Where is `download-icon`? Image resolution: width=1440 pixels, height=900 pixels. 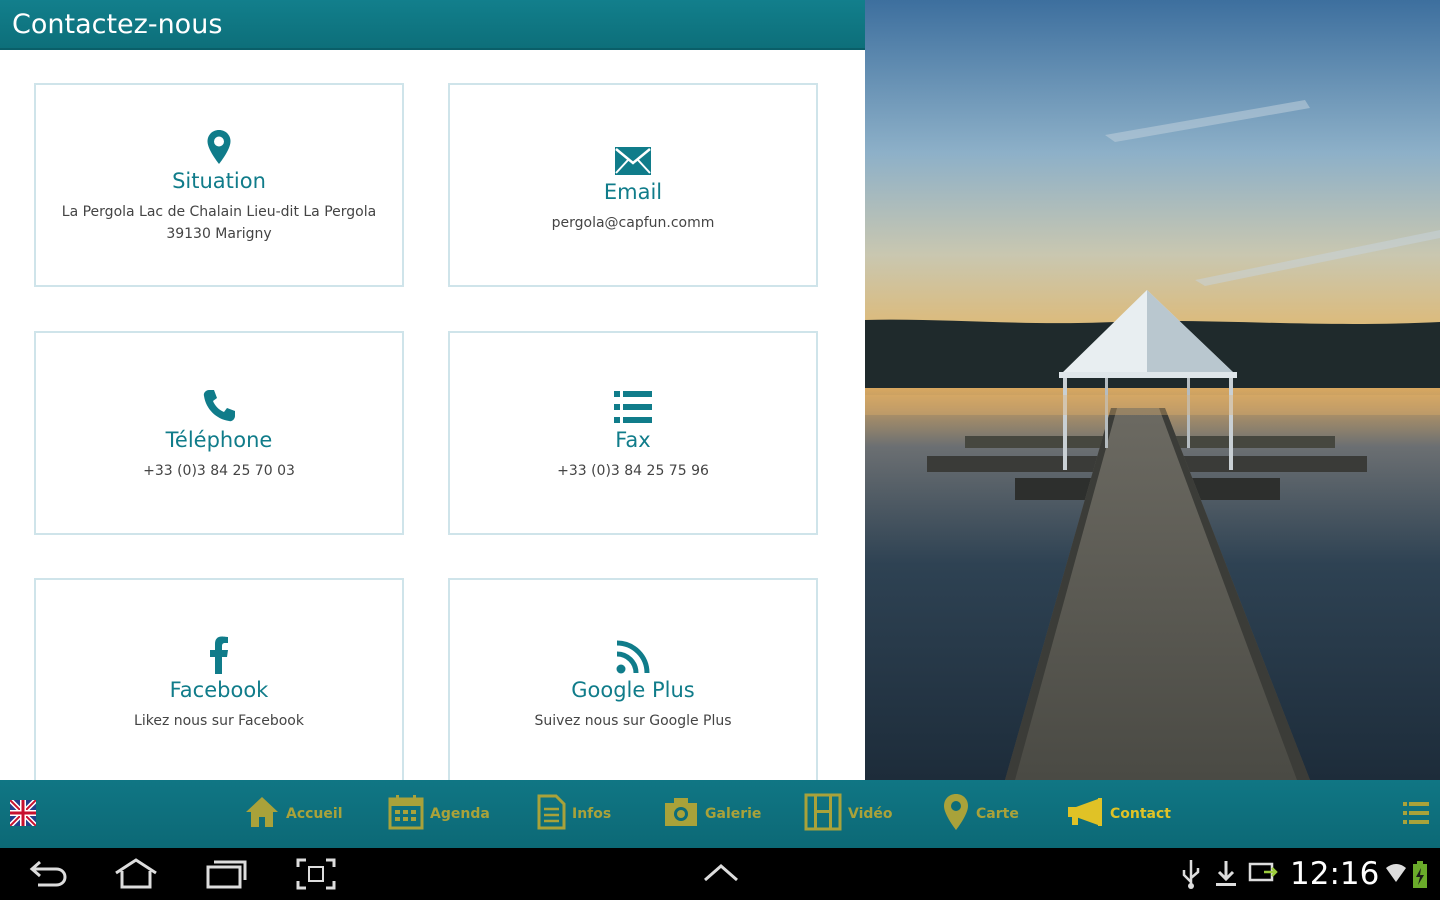
download-icon is located at coordinates (1226, 876).